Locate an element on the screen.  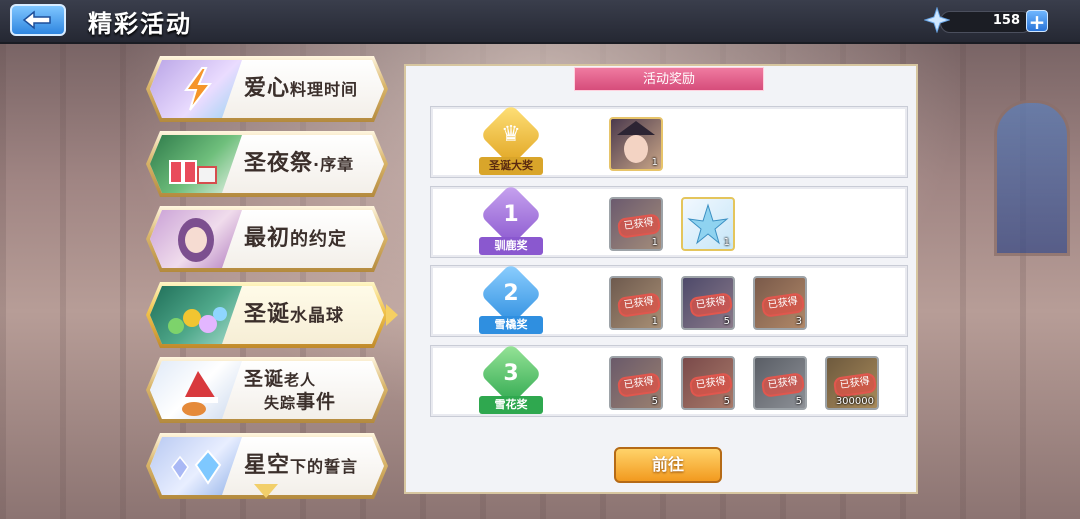
add-currency-button: + is located at coordinates (1037, 21).